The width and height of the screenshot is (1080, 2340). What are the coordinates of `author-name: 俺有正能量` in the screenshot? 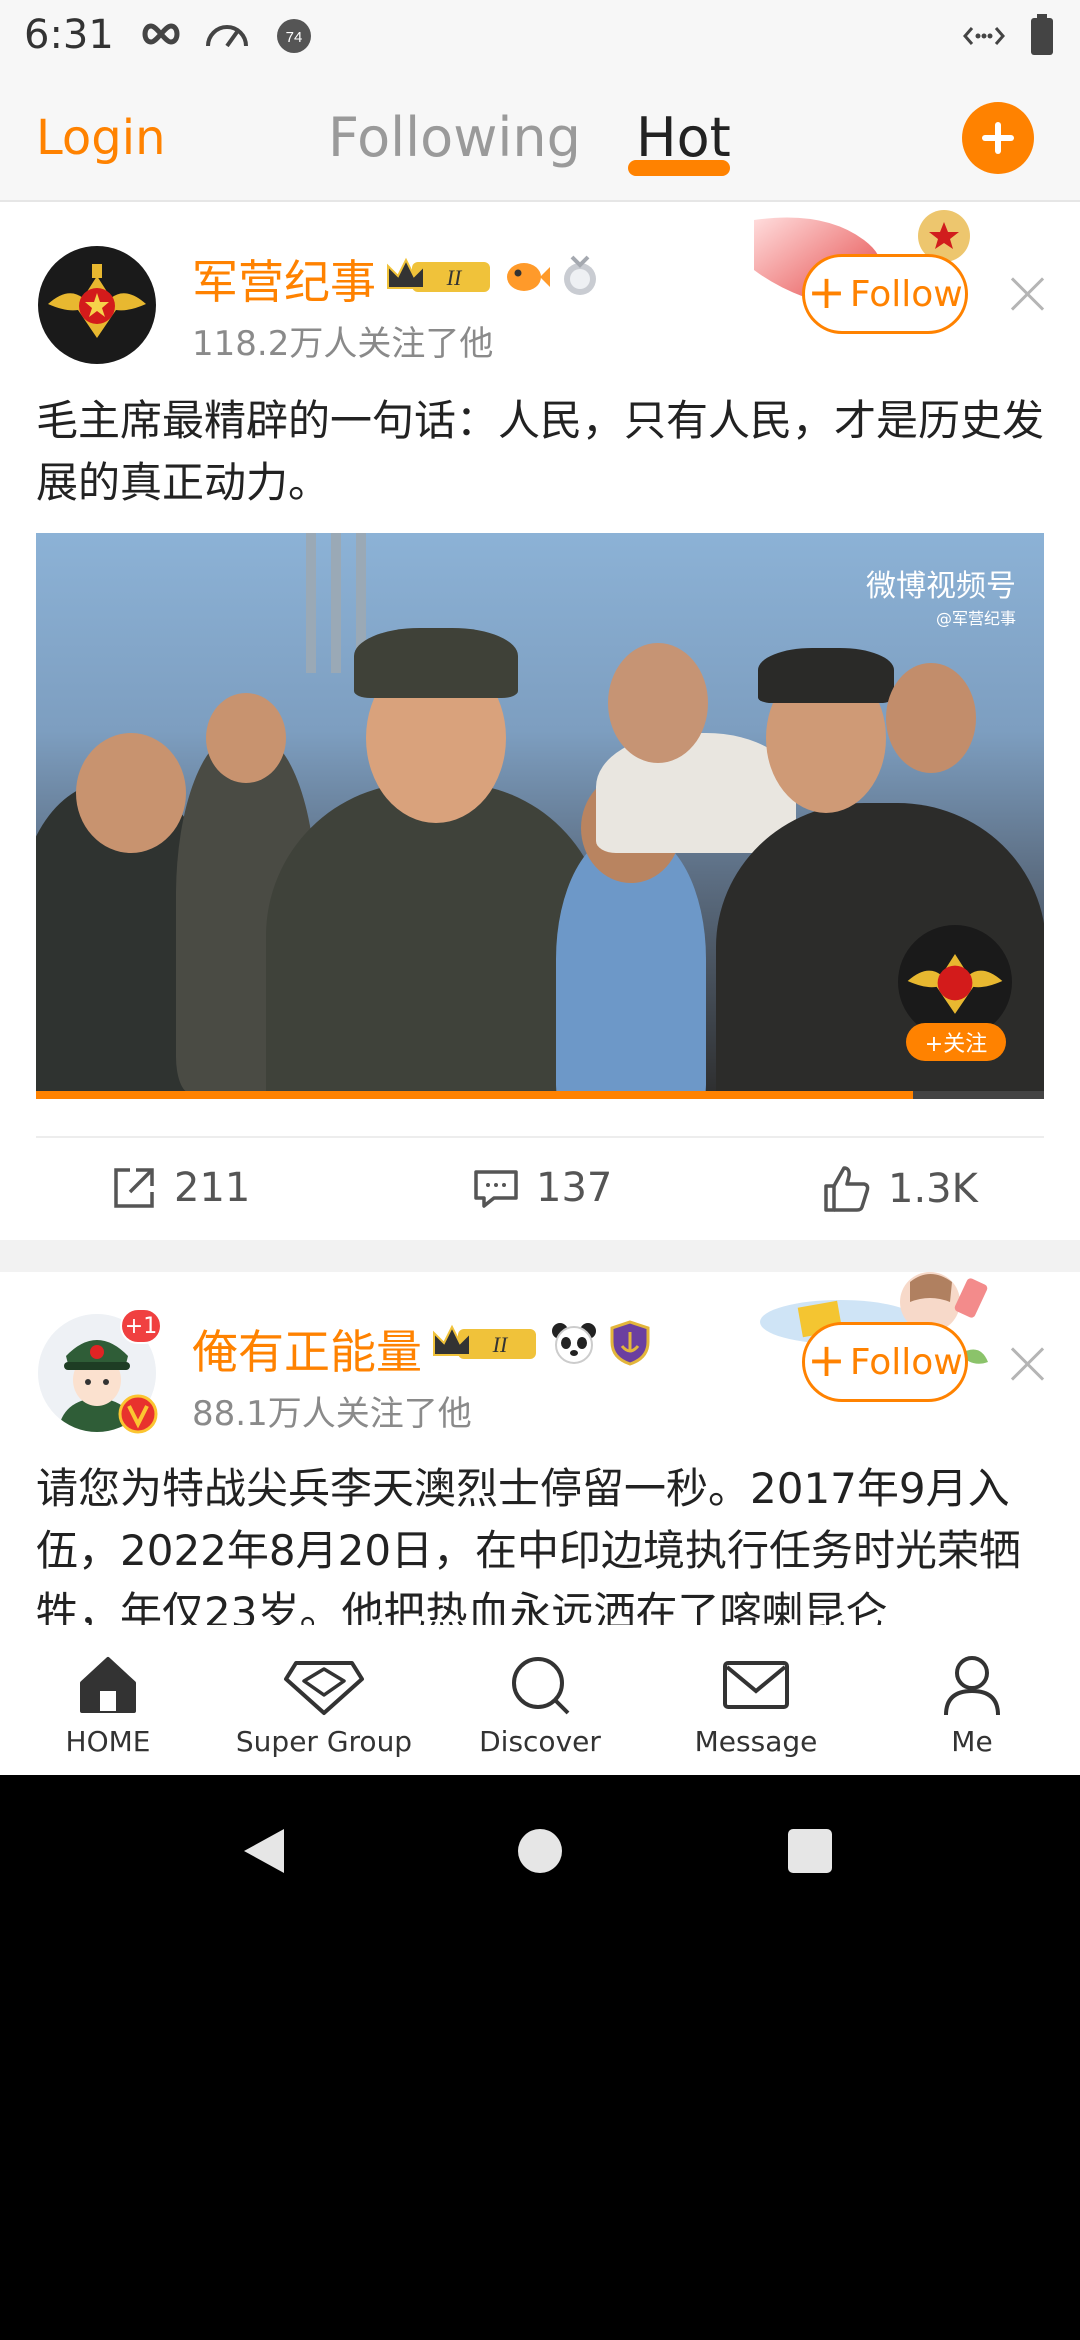 It's located at (307, 1349).